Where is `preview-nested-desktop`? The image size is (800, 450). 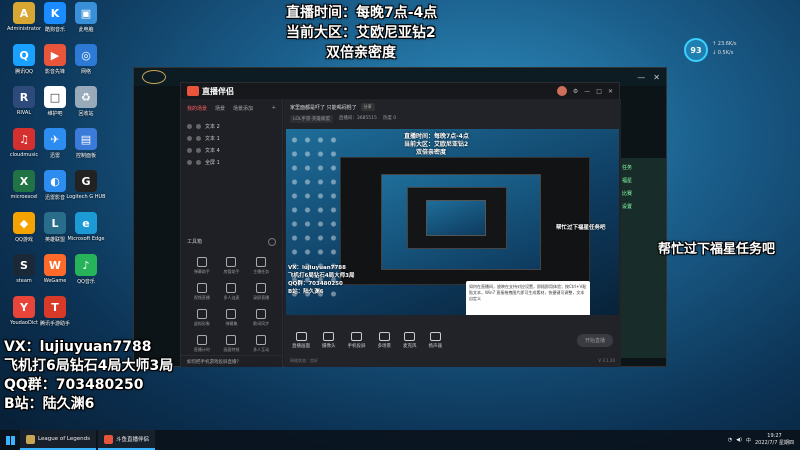
preview-nested-desktop is located at coordinates (461, 222).